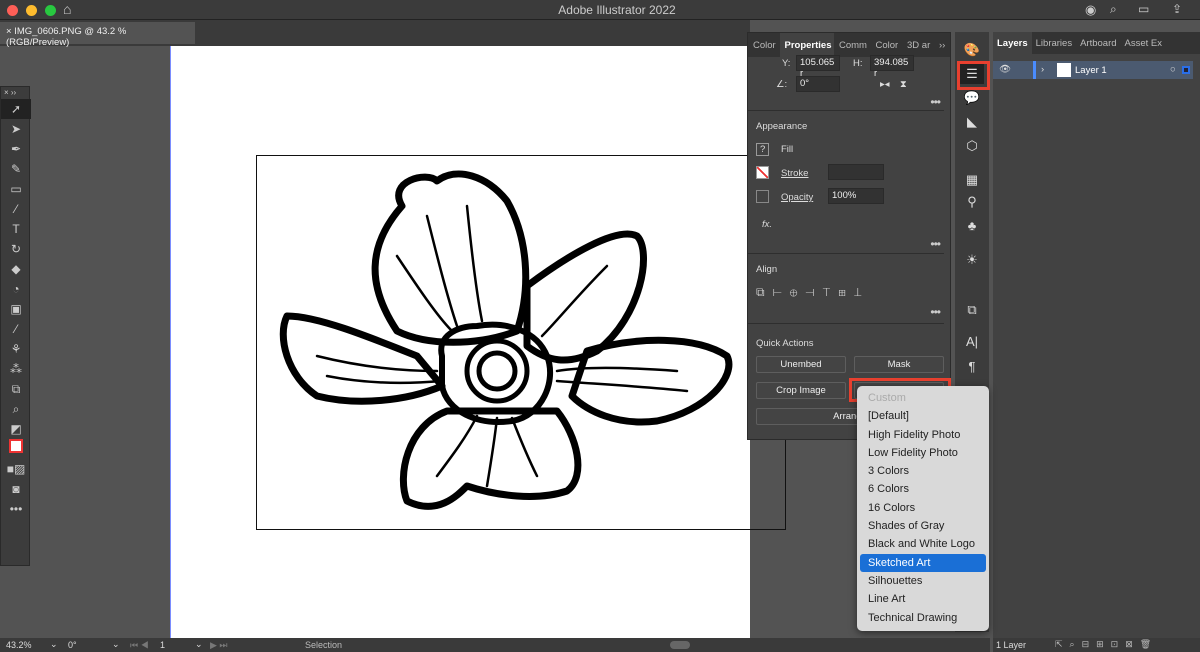  What do you see at coordinates (972, 146) in the screenshot?
I see `3d-icon: ⬡` at bounding box center [972, 146].